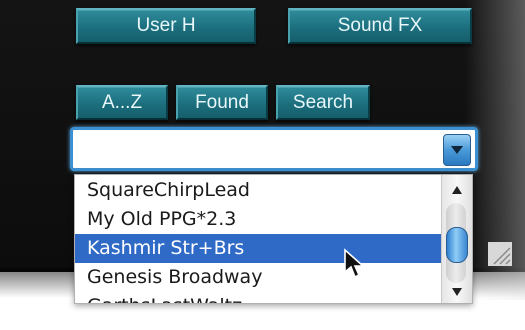 Image resolution: width=525 pixels, height=330 pixels. I want to click on resize-grip-icon, so click(500, 254).